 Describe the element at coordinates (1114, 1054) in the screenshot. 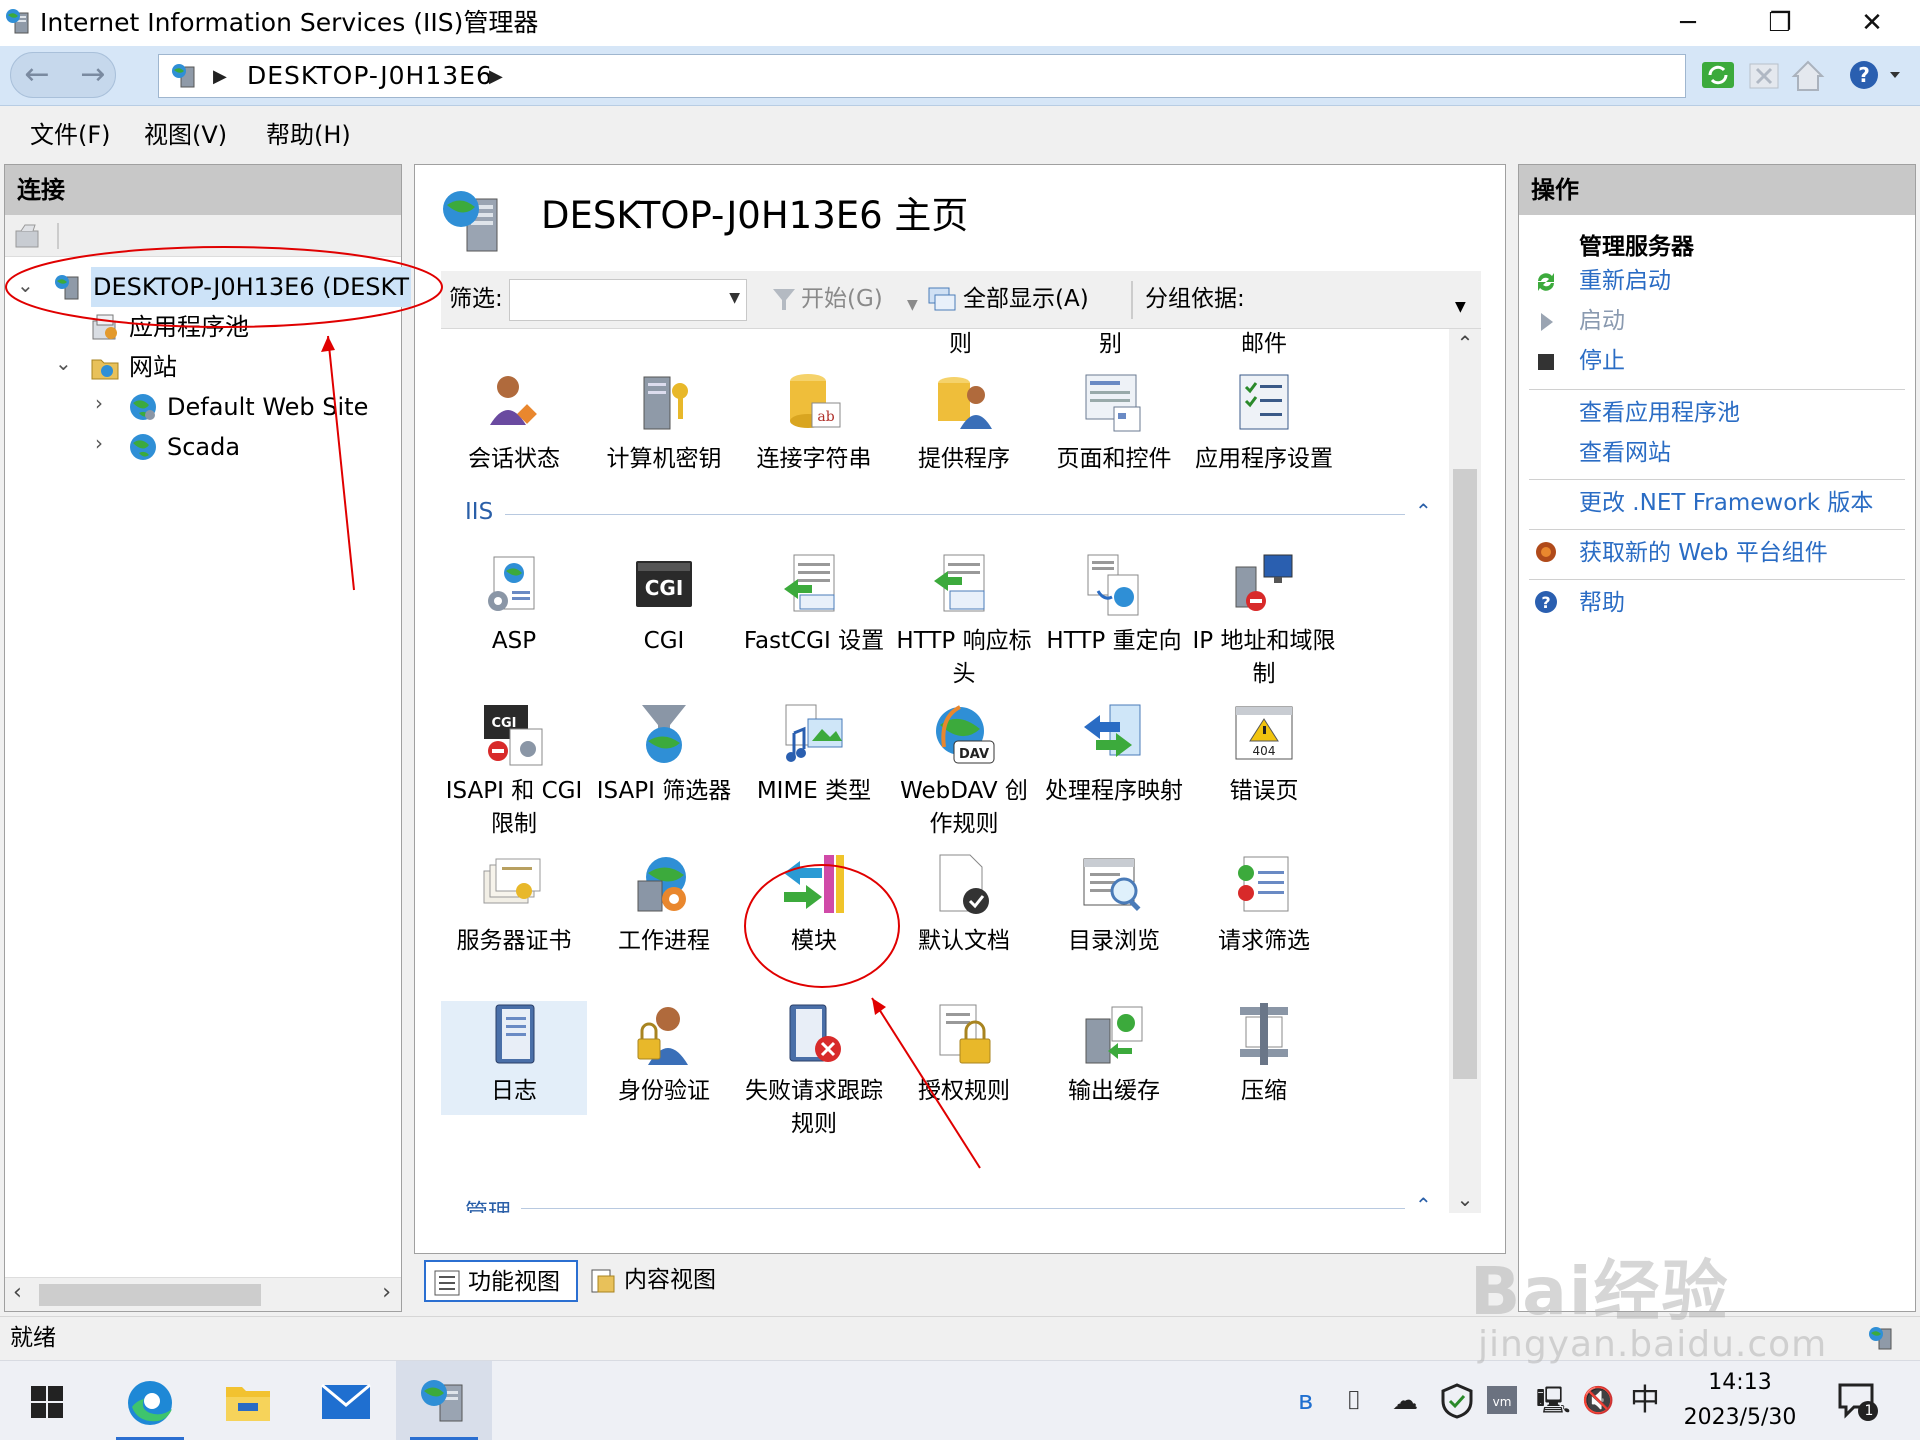

I see `feature-output-caching: 输出缓存` at that location.